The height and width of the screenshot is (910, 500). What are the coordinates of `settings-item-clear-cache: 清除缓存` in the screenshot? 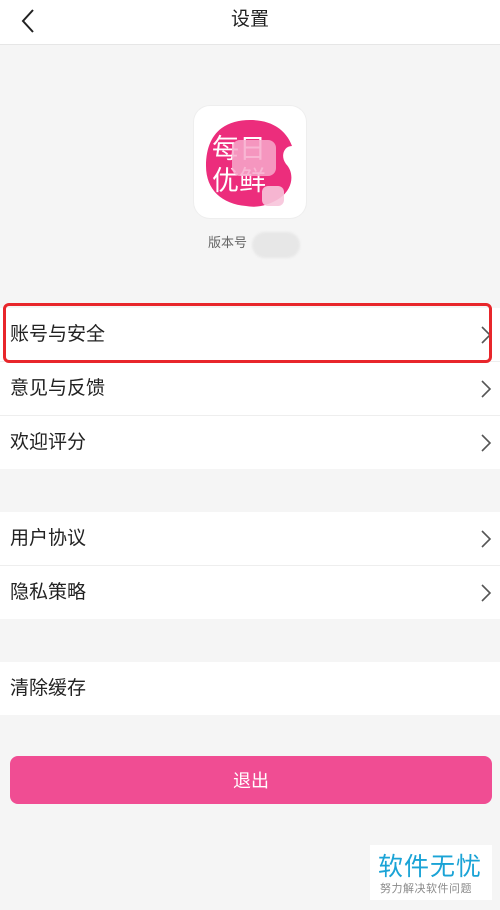 It's located at (250, 688).